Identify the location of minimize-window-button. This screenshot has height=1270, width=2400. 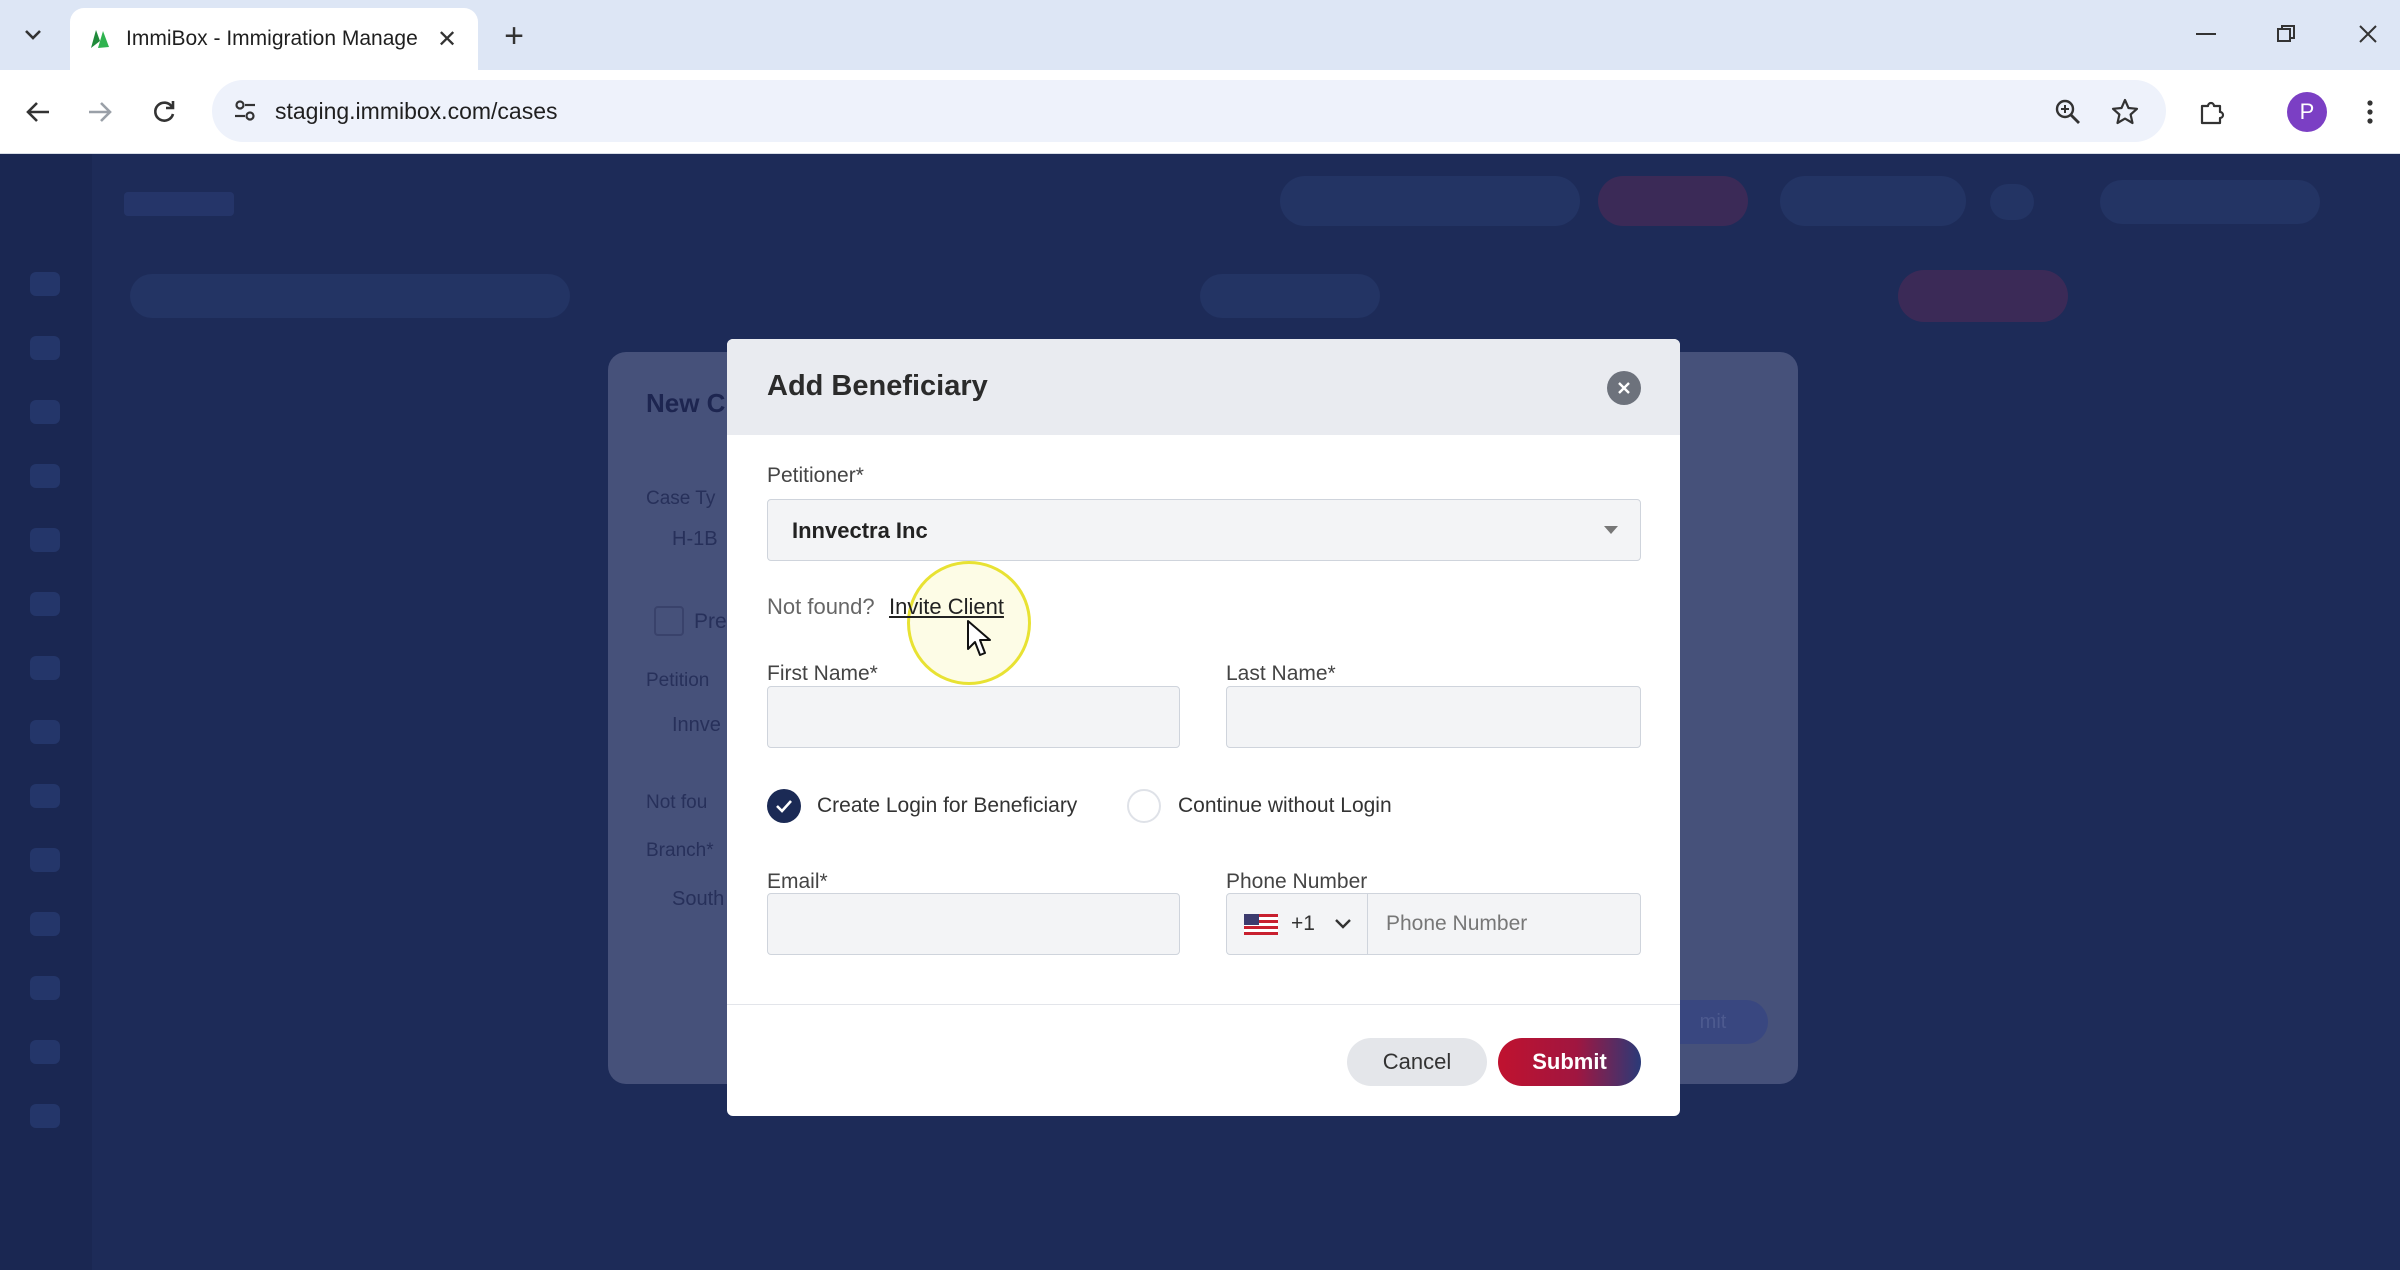
(2206, 34).